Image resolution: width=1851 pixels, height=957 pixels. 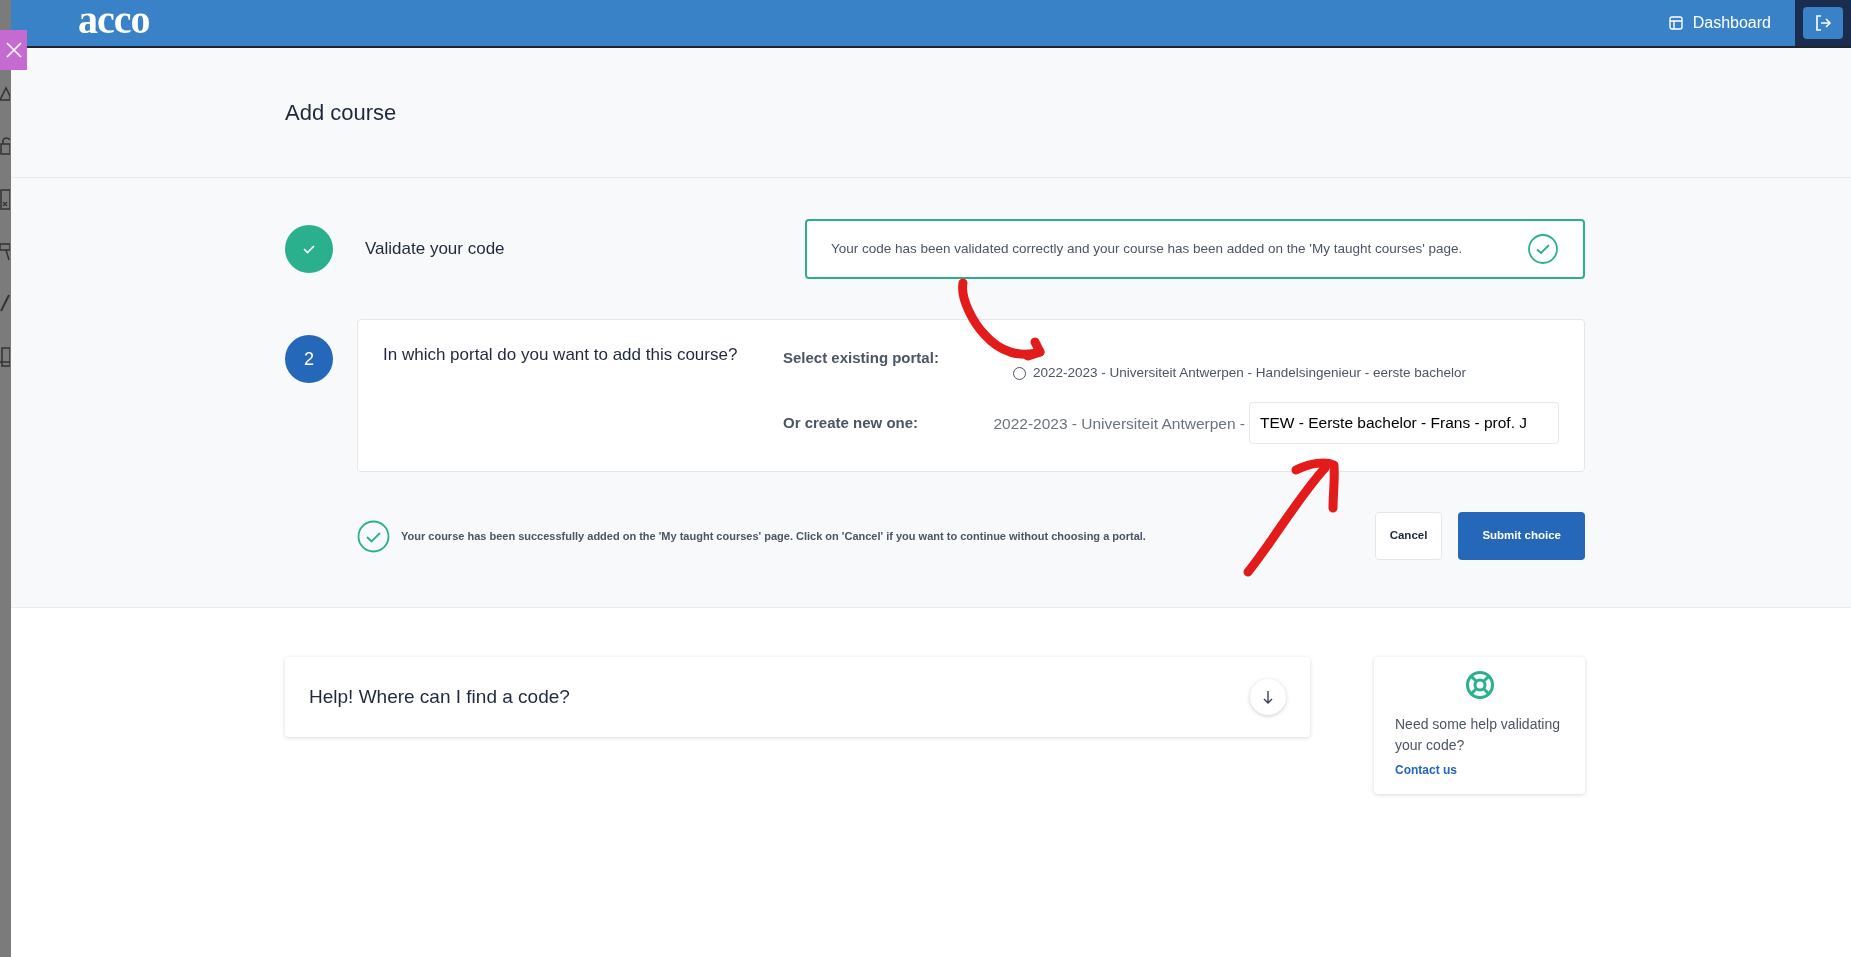 I want to click on notice-text: Your course has been successfully added on the 'My taught courses' page. Click on 'Cancel' if you want to continue without choosing a portal., so click(x=774, y=536).